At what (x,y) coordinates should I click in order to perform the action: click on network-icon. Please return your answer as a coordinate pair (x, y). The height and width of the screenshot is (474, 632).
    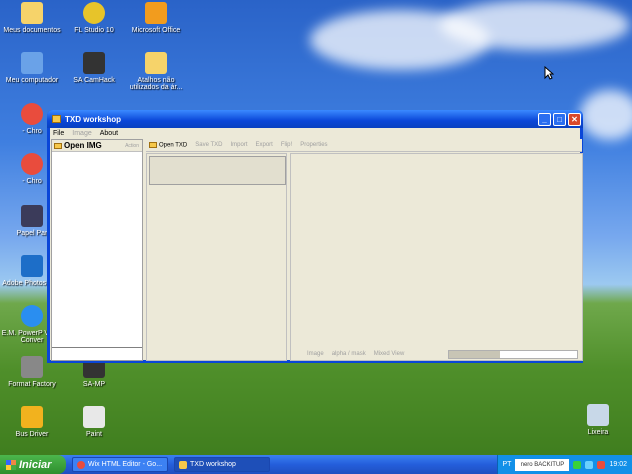
    Looking at the image, I should click on (589, 464).